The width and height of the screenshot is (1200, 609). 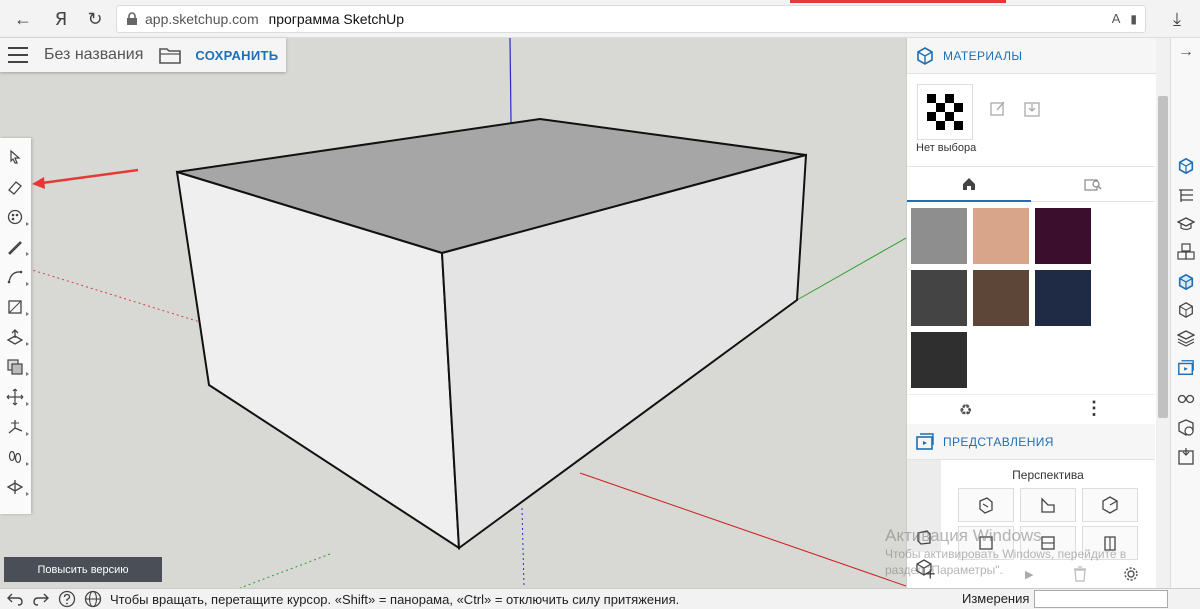 I want to click on styles-cube-icon, so click(x=1186, y=310).